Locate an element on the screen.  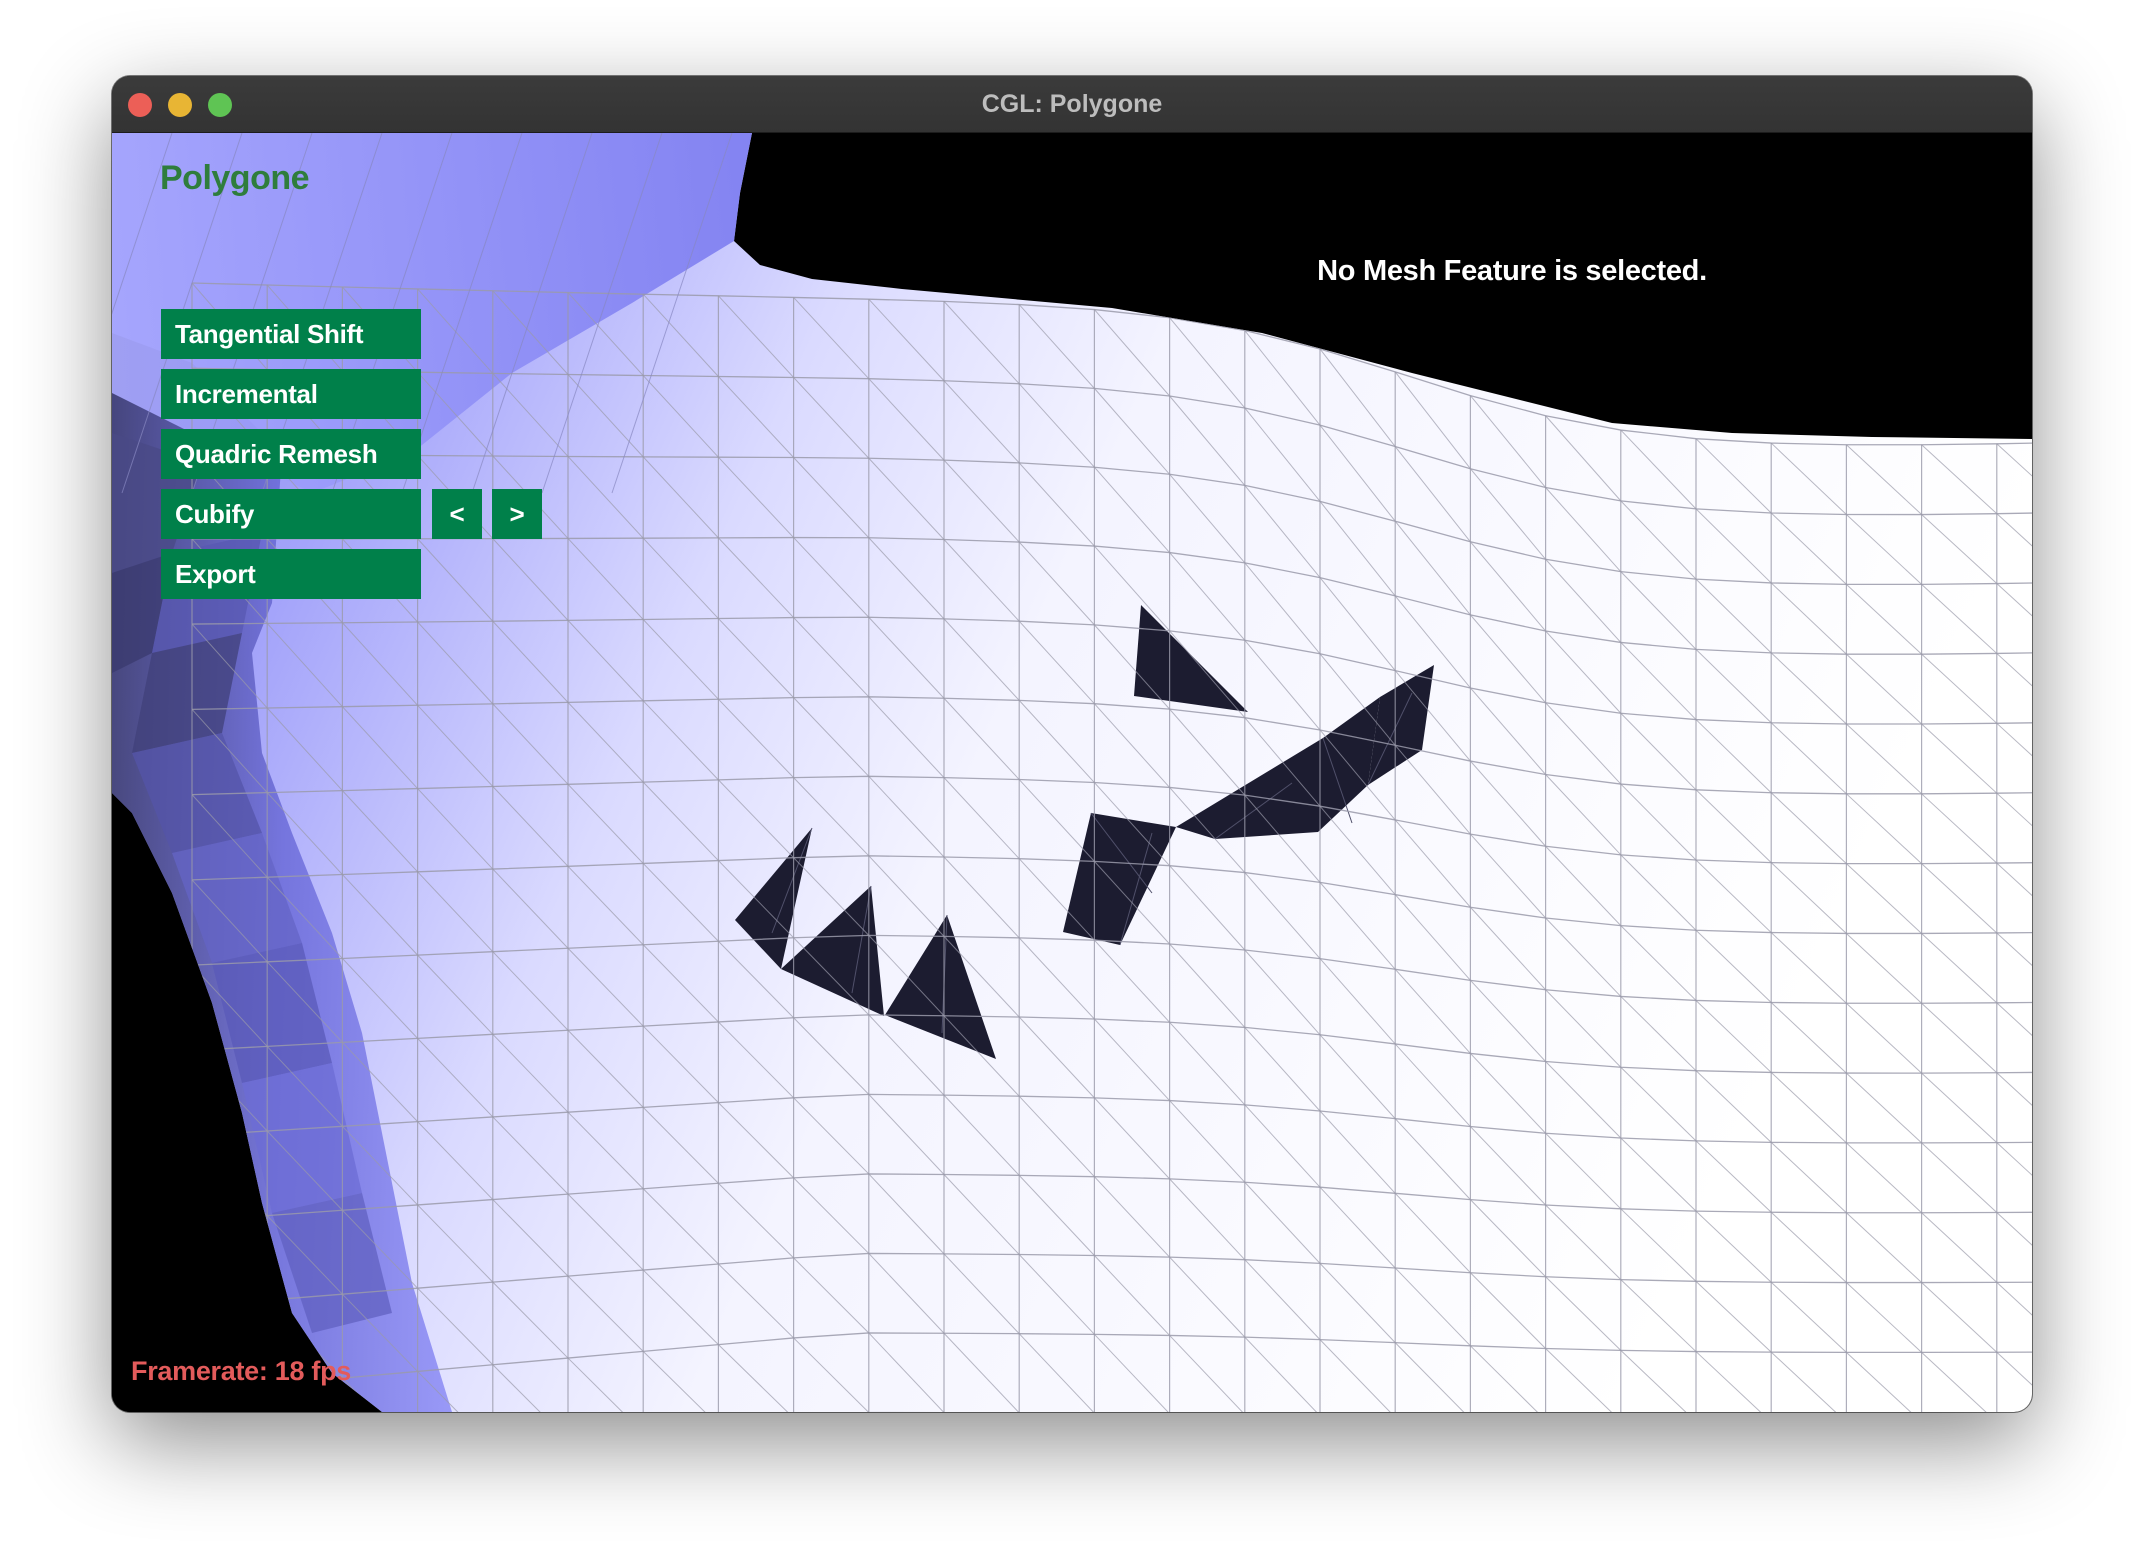
tangential-shift-button: Tangential Shift is located at coordinates (291, 334).